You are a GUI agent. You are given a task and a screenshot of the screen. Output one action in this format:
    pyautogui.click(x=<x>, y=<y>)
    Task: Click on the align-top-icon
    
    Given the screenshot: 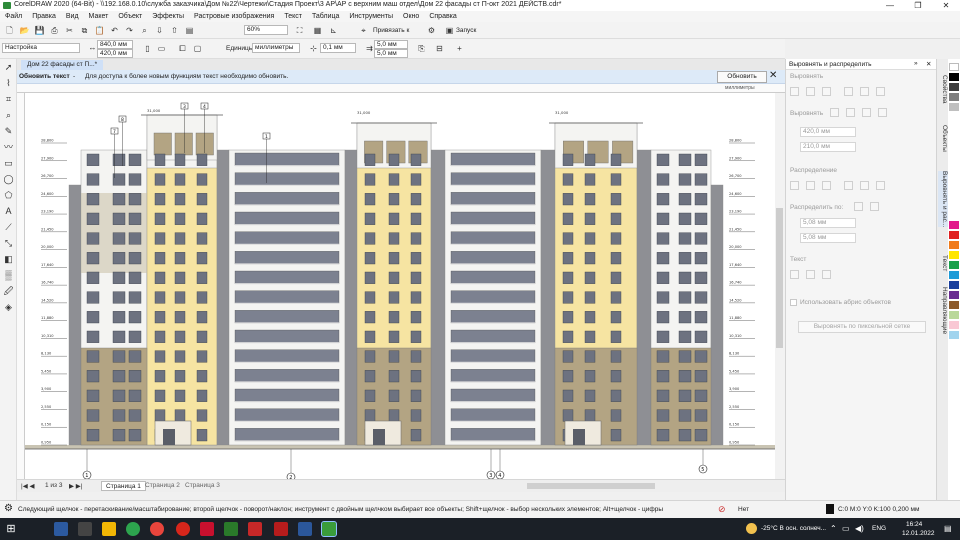 What is the action you would take?
    pyautogui.click(x=848, y=91)
    